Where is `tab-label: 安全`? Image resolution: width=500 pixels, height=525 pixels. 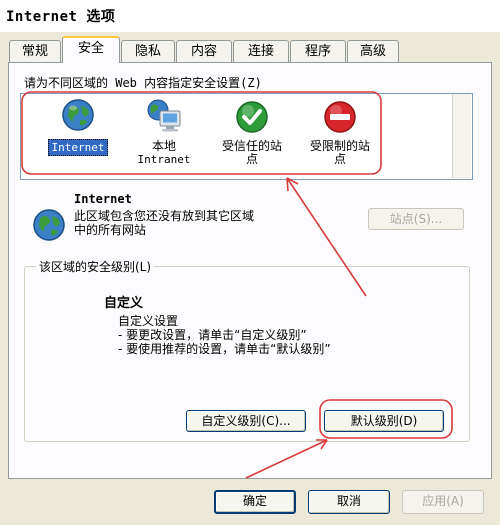
tab-label: 安全 is located at coordinates (90, 48).